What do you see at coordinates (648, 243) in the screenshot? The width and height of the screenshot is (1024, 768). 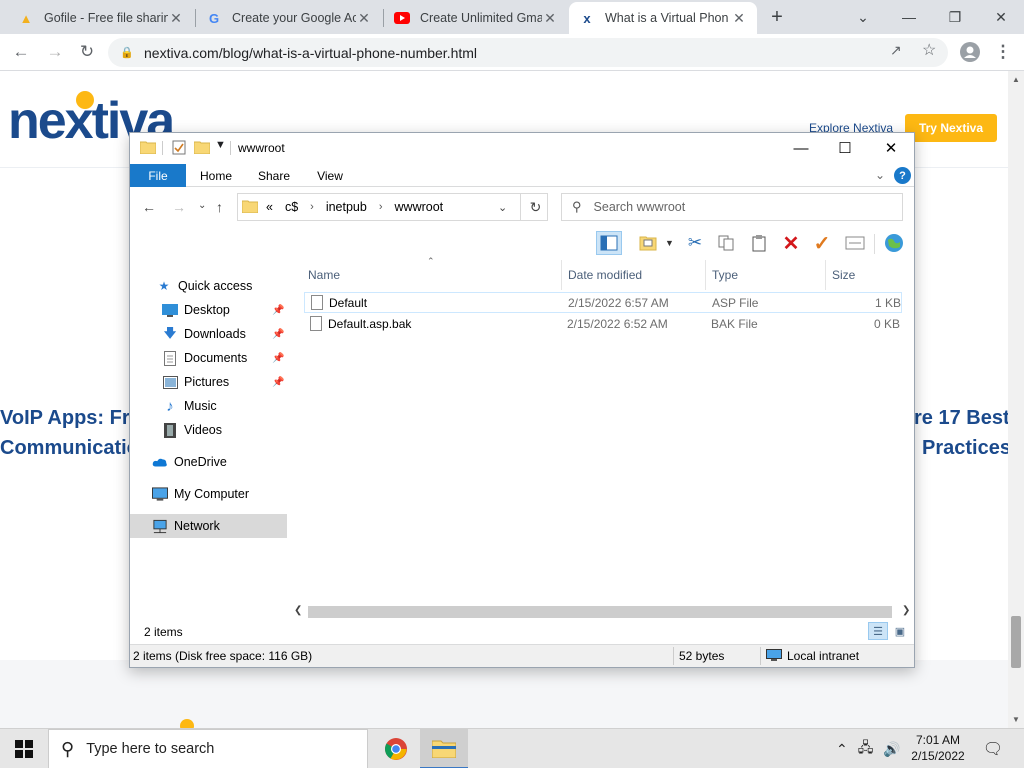 I see `properties-icon` at bounding box center [648, 243].